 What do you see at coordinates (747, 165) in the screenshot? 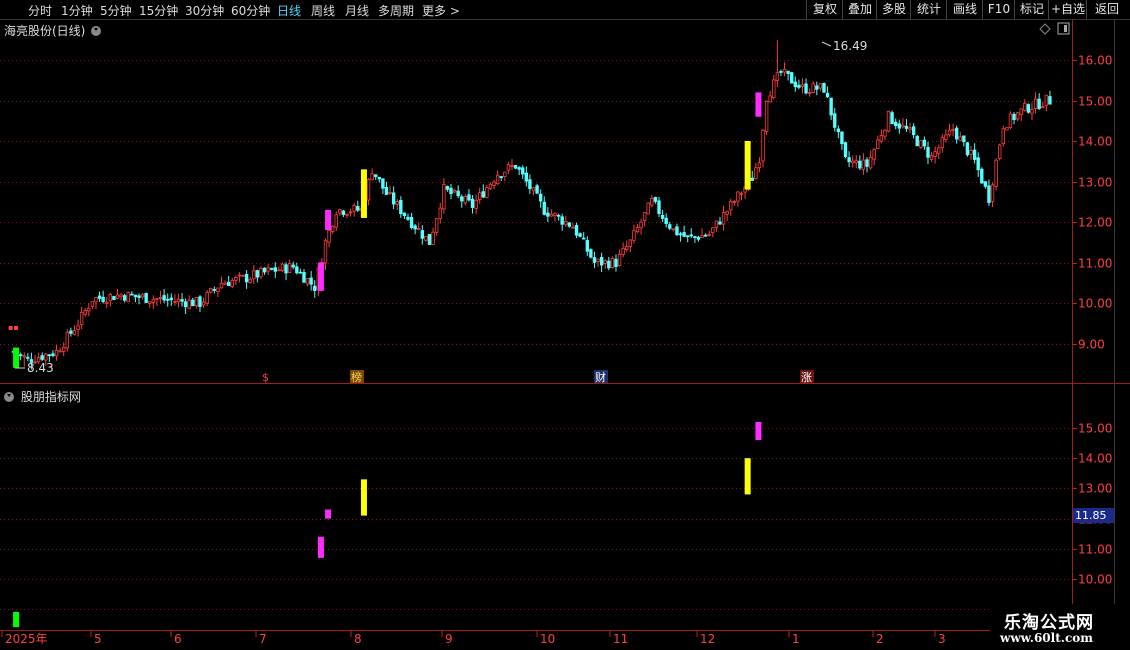
I see `signal-bar-main` at bounding box center [747, 165].